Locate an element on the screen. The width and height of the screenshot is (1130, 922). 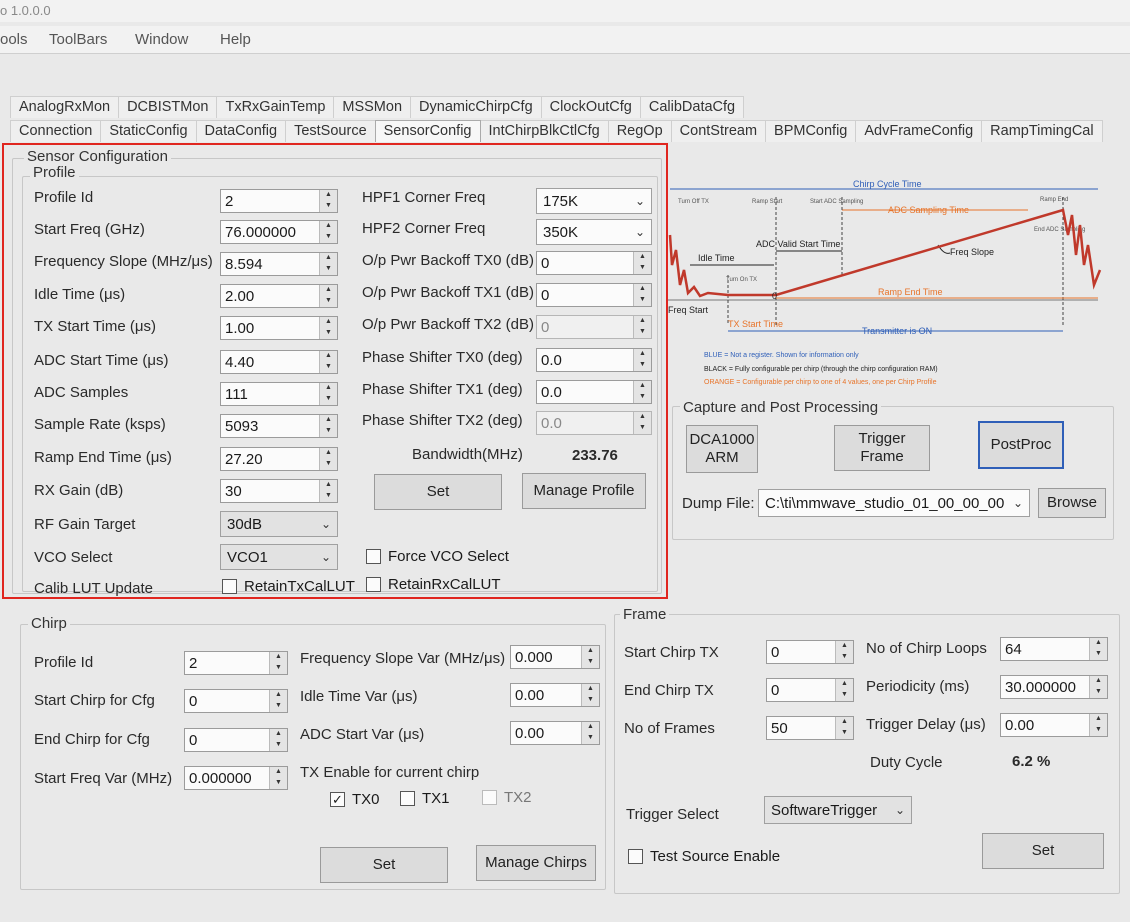
menu-window: Window is located at coordinates (161, 39).